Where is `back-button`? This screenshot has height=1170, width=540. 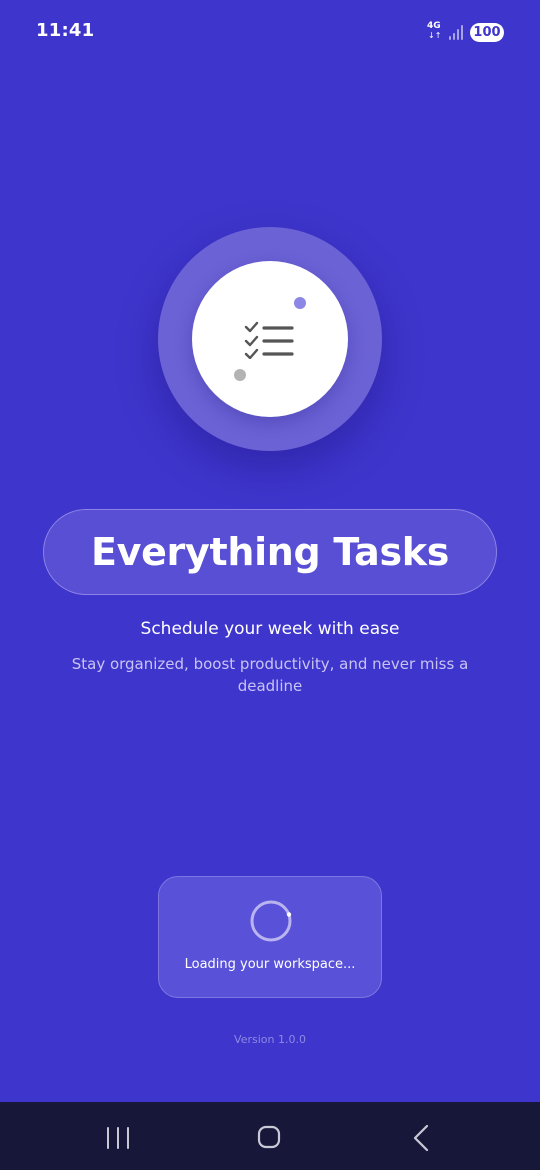 back-button is located at coordinates (421, 1137).